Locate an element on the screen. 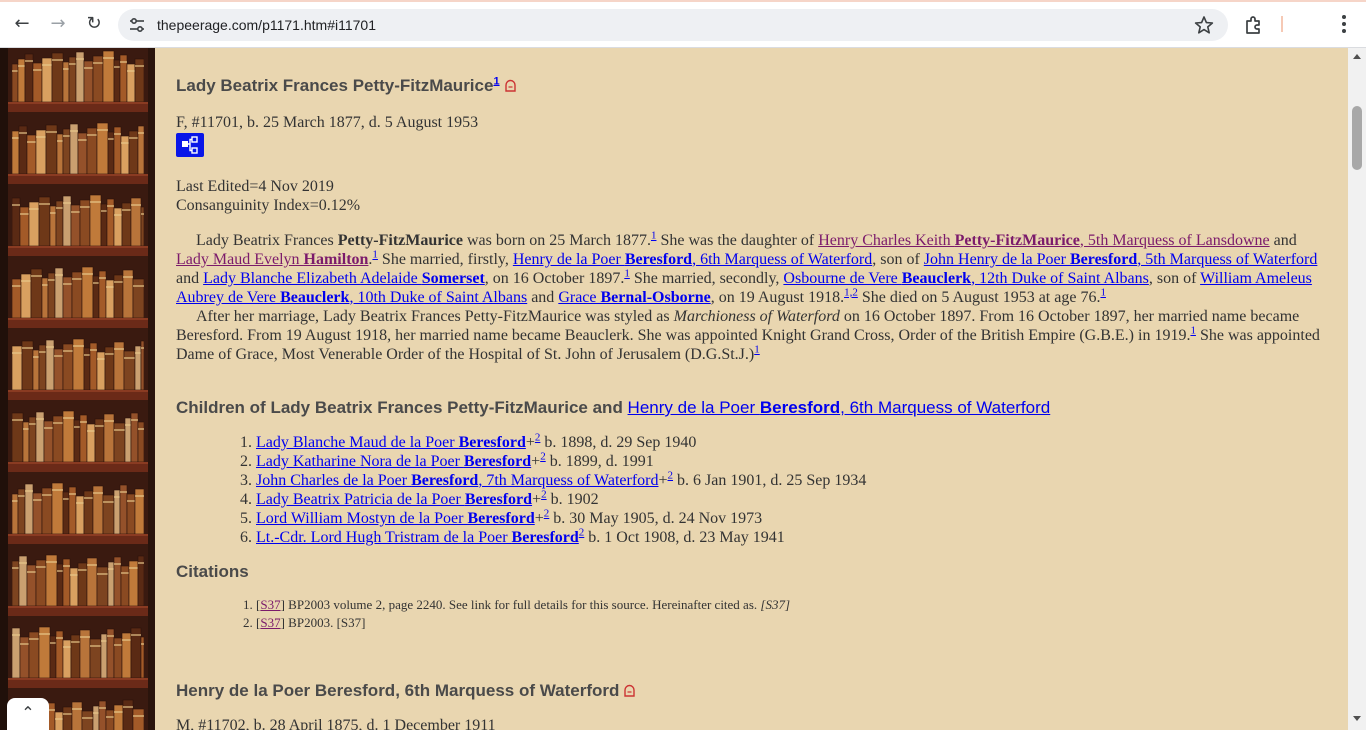 This screenshot has height=730, width=1366. scroll-down-arrow is located at coordinates (1357, 718).